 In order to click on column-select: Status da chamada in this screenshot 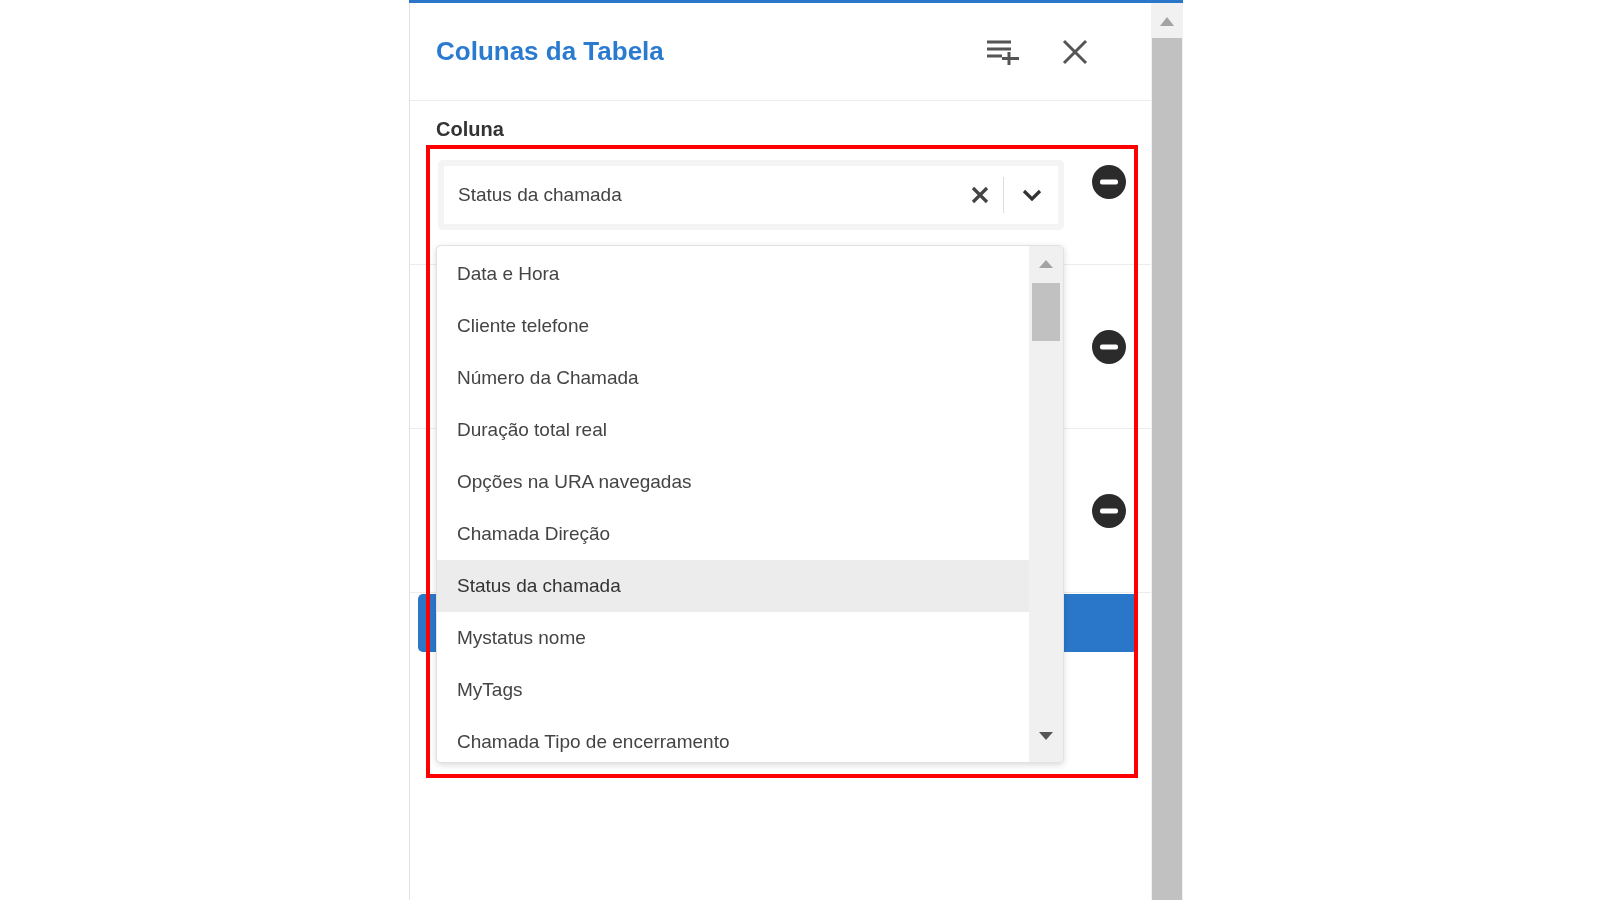, I will do `click(751, 195)`.